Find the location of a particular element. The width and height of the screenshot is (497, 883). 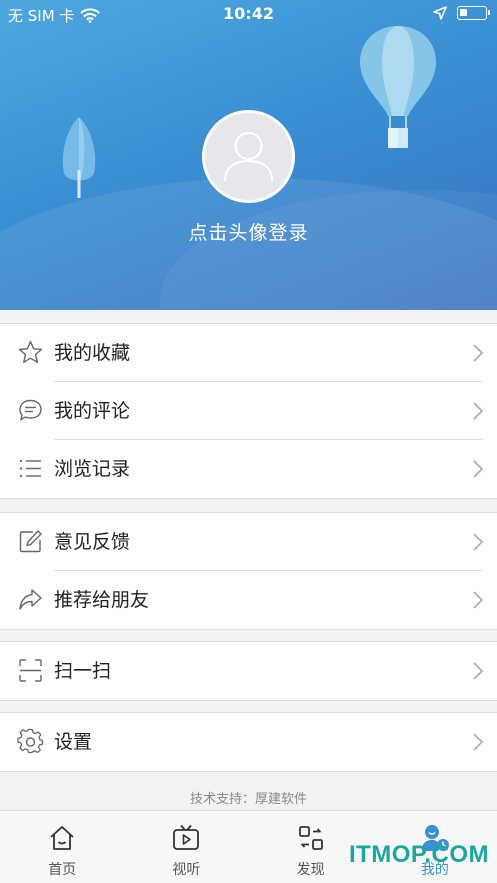

share-icon is located at coordinates (30, 599).